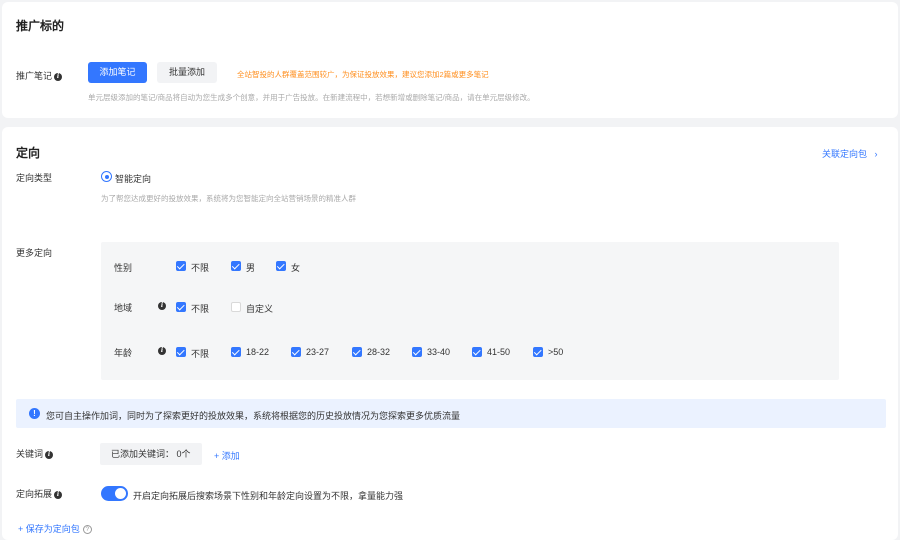  I want to click on gender-male-checkbox, so click(236, 266).